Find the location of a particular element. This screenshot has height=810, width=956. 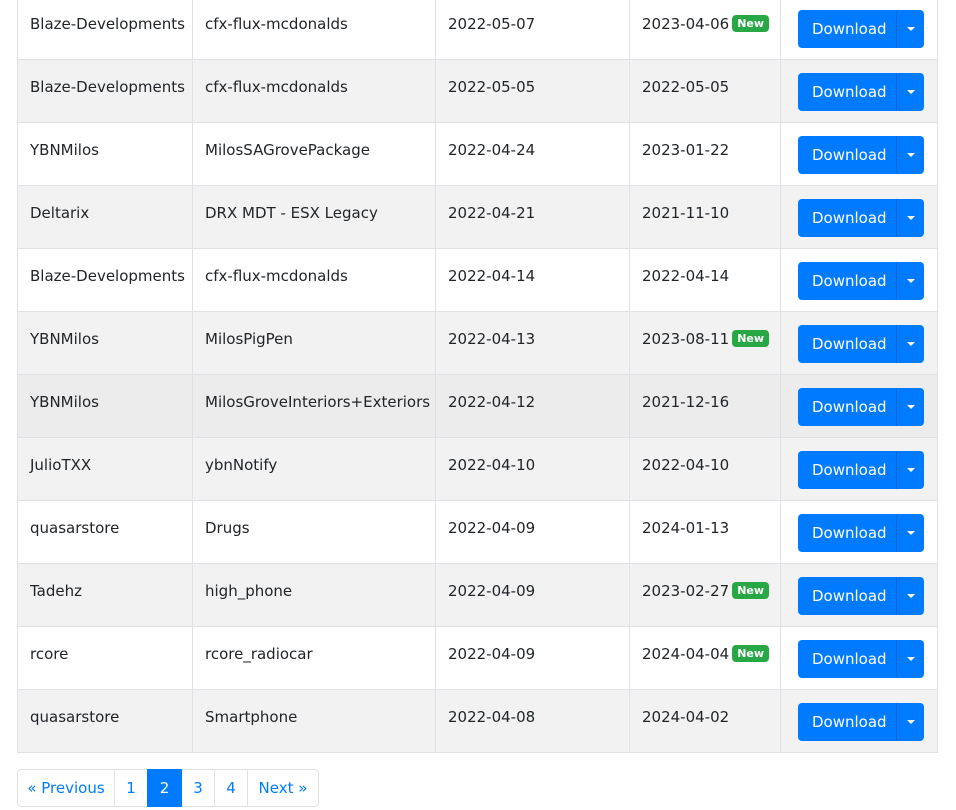

resource-cell: Drugs is located at coordinates (314, 532).